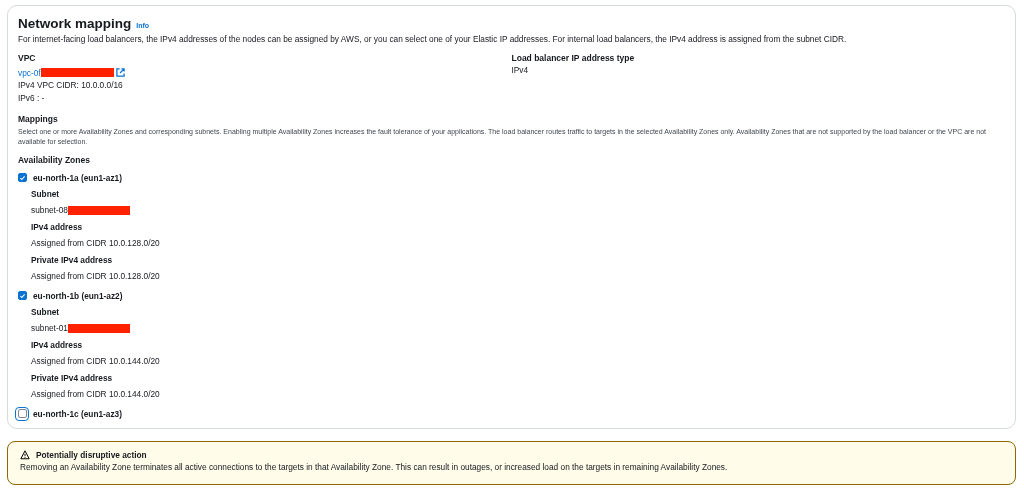 This screenshot has width=1024, height=492. What do you see at coordinates (29, 72) in the screenshot?
I see `vpc-link: vpc-0f` at bounding box center [29, 72].